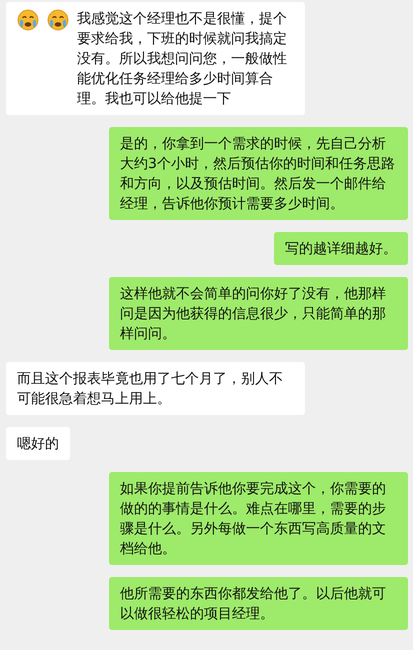 This screenshot has width=413, height=650. I want to click on message-text: 嗯好的, so click(38, 444).